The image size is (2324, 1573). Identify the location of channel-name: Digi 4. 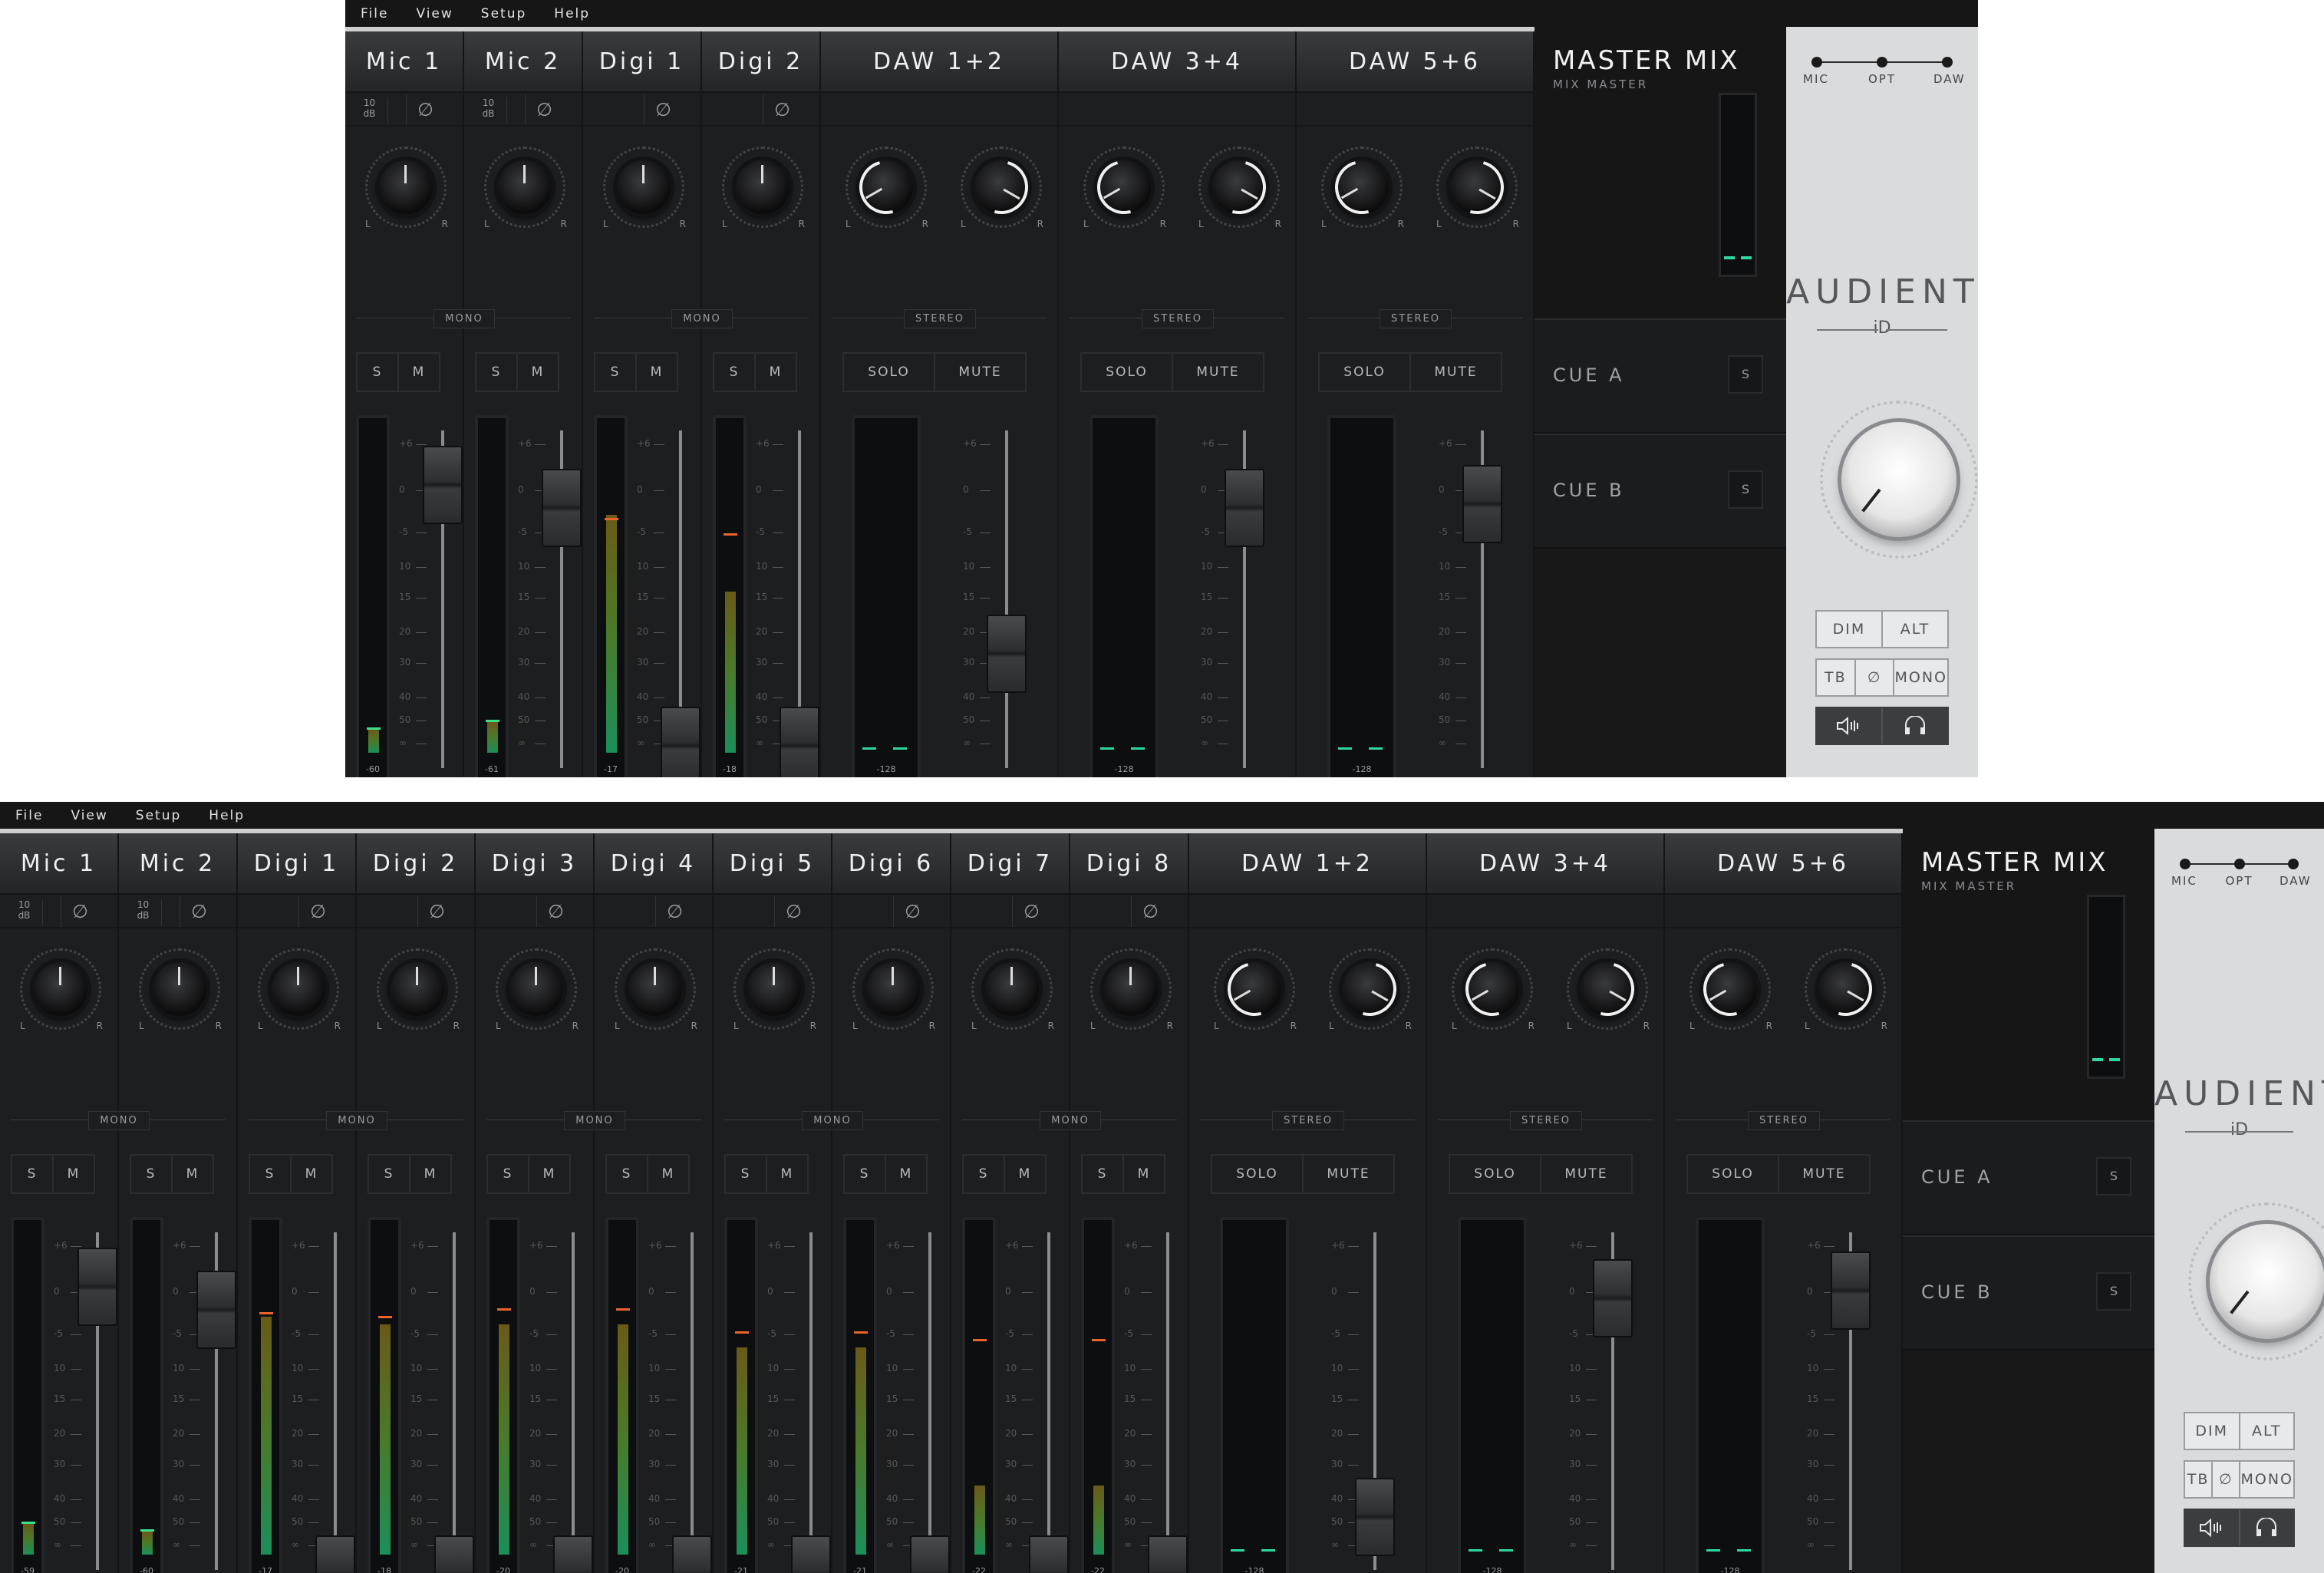
(653, 864).